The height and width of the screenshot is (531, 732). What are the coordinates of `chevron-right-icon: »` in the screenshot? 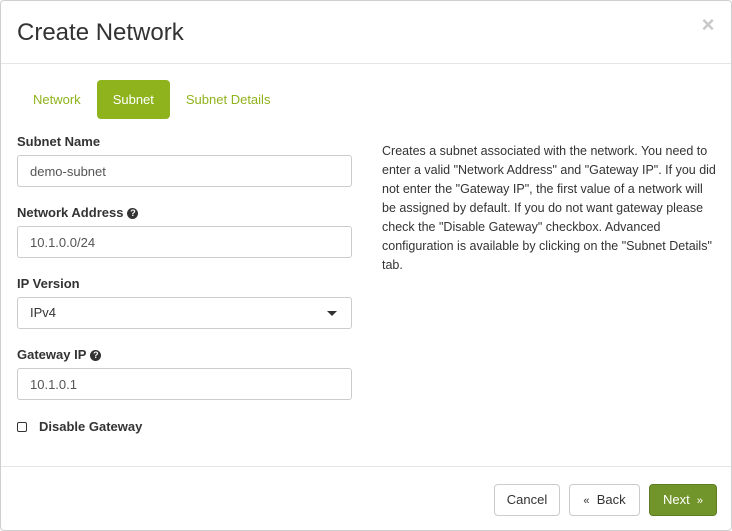 It's located at (700, 501).